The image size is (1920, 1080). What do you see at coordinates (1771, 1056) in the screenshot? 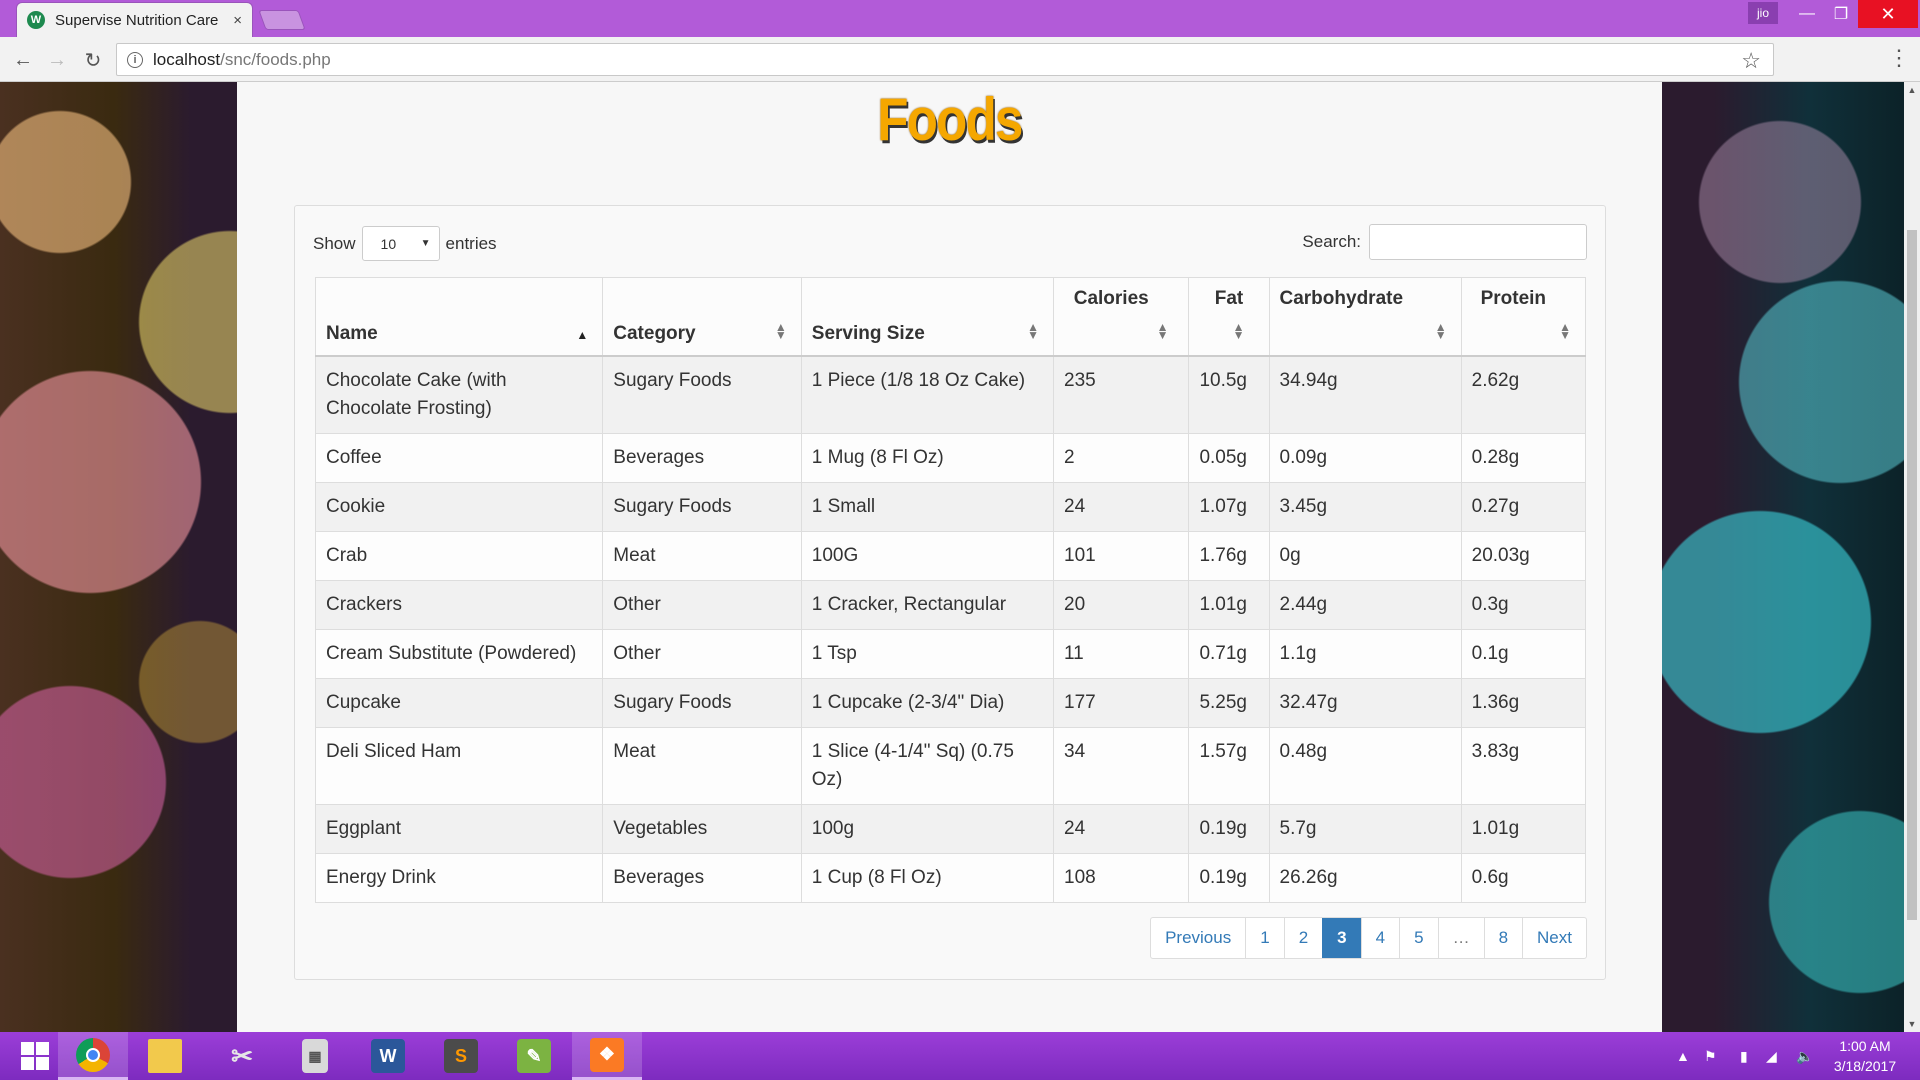
I see `network-signal-icon: ◢` at bounding box center [1771, 1056].